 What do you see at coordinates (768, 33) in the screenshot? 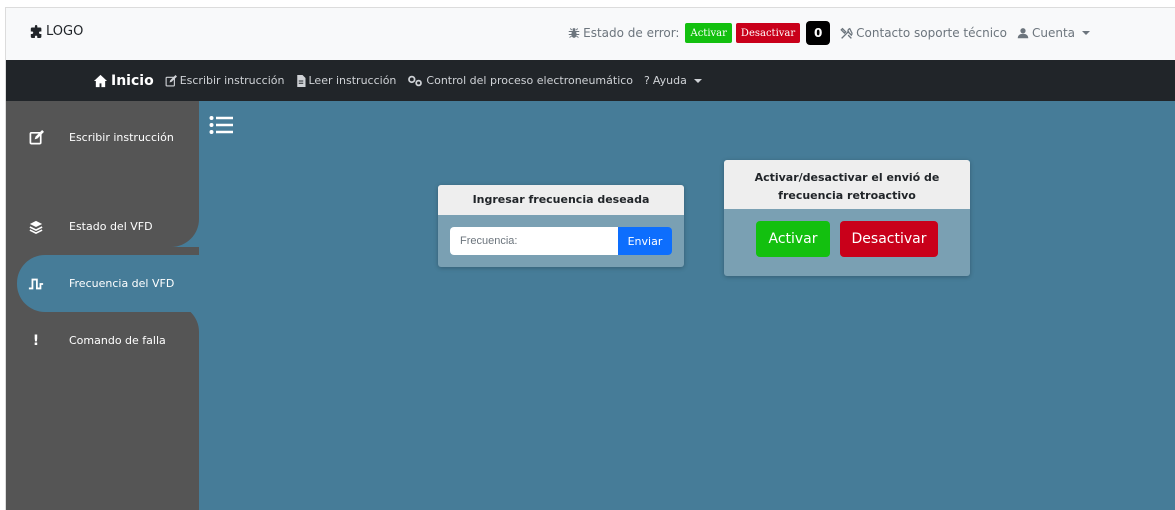
I see `error-deactivate-button: Desactivar` at bounding box center [768, 33].